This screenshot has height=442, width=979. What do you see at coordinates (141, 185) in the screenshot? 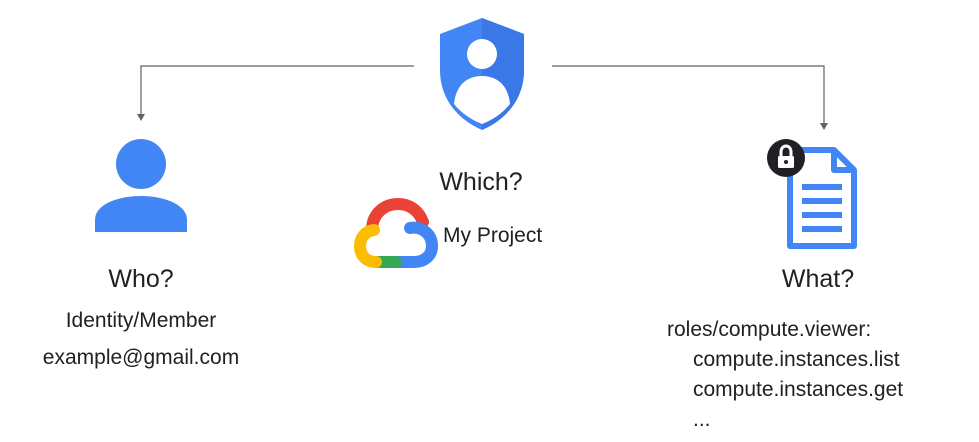
I see `person-icon` at bounding box center [141, 185].